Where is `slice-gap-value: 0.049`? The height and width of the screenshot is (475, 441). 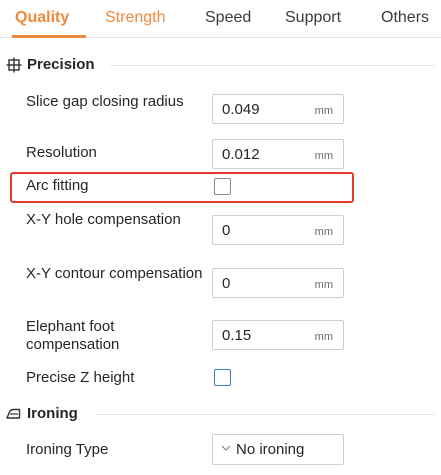 slice-gap-value: 0.049 is located at coordinates (241, 109).